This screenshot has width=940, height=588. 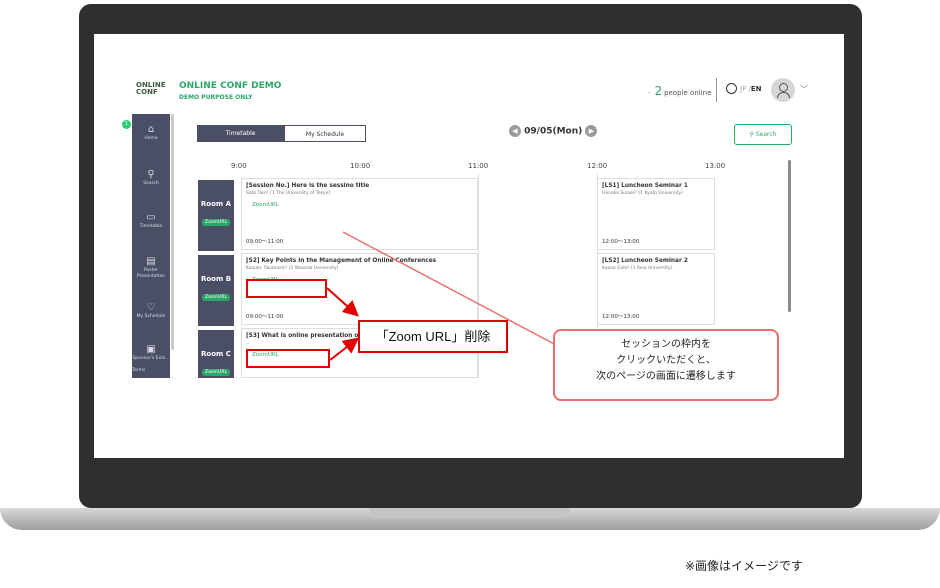 What do you see at coordinates (433, 336) in the screenshot?
I see `callout-zoom-removed: 「Zoom URL」削除` at bounding box center [433, 336].